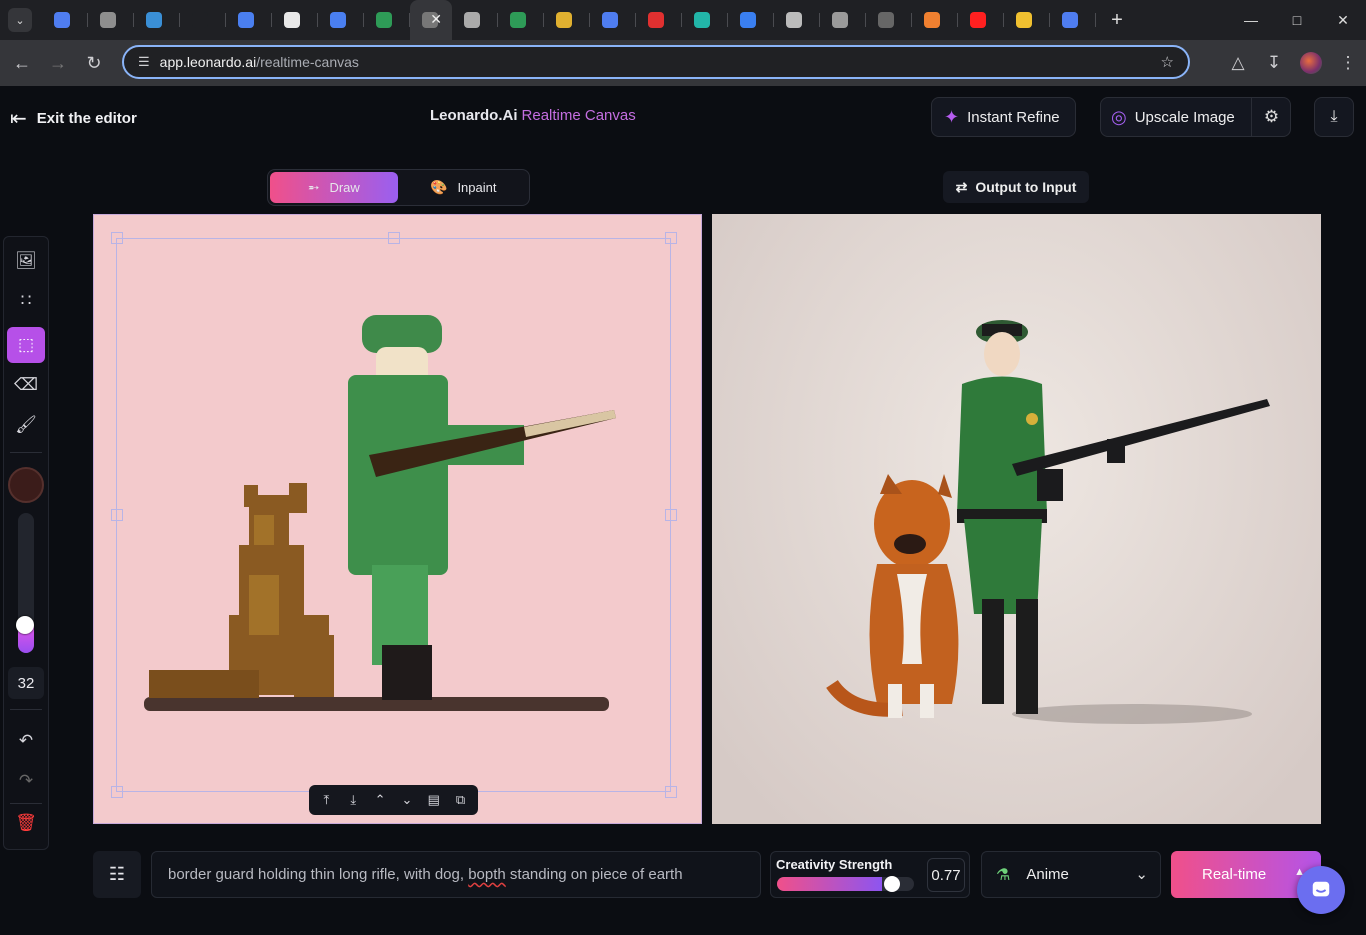 This screenshot has width=1366, height=935. What do you see at coordinates (1071, 874) in the screenshot?
I see `style-select: ⚗ Anime ⌄` at bounding box center [1071, 874].